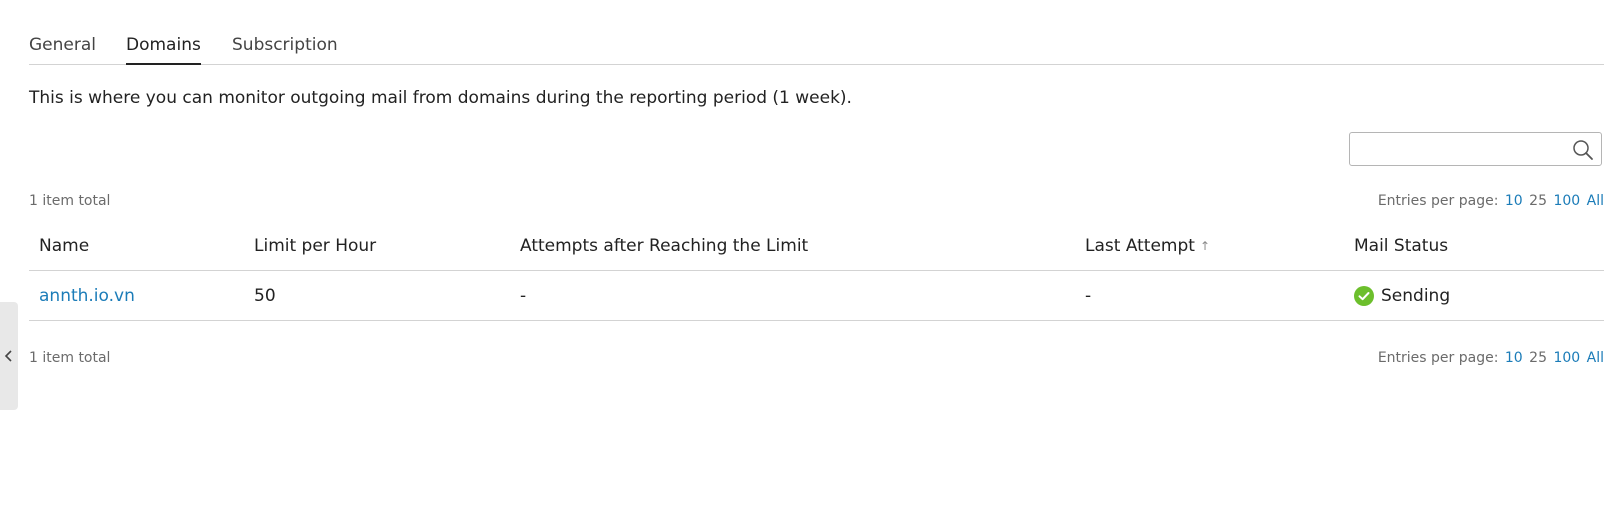  What do you see at coordinates (664, 246) in the screenshot?
I see `column-header-attempts-after-limit: Attempts after Reaching the Limit` at bounding box center [664, 246].